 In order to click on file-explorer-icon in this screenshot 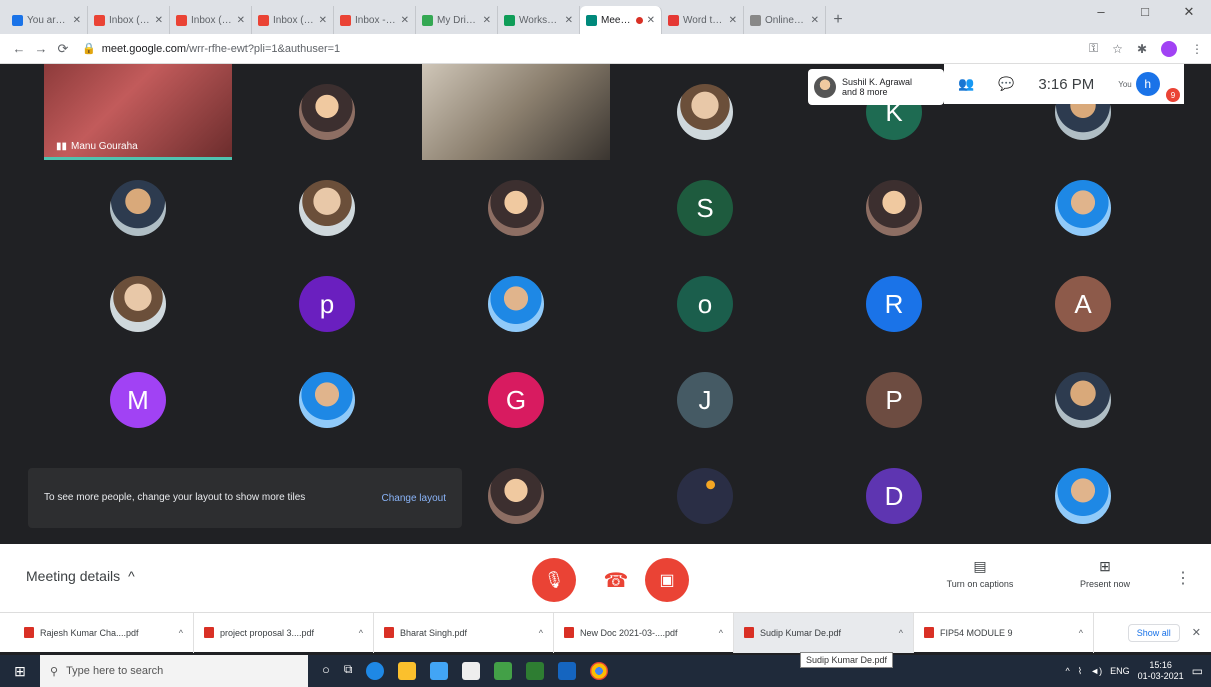, I will do `click(407, 671)`.